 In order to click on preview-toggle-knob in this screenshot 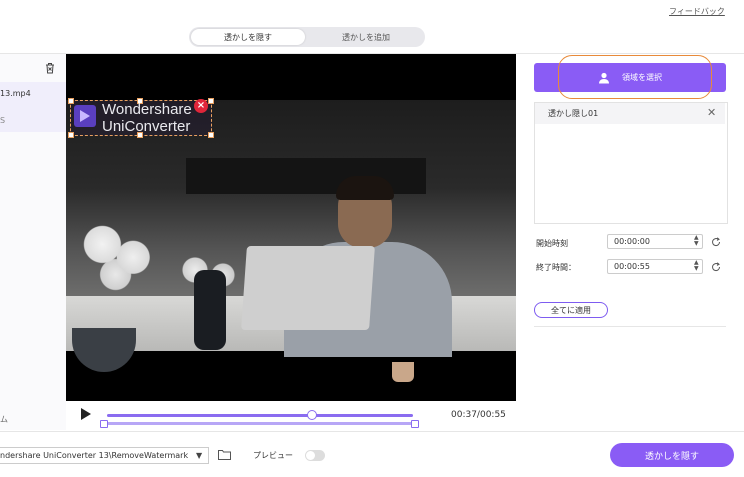, I will do `click(310, 455)`.